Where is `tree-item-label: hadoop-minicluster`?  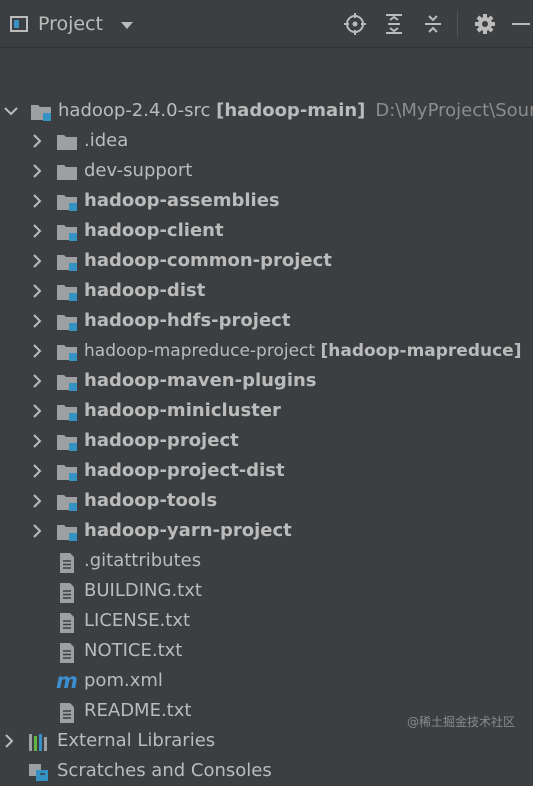 tree-item-label: hadoop-minicluster is located at coordinates (182, 410).